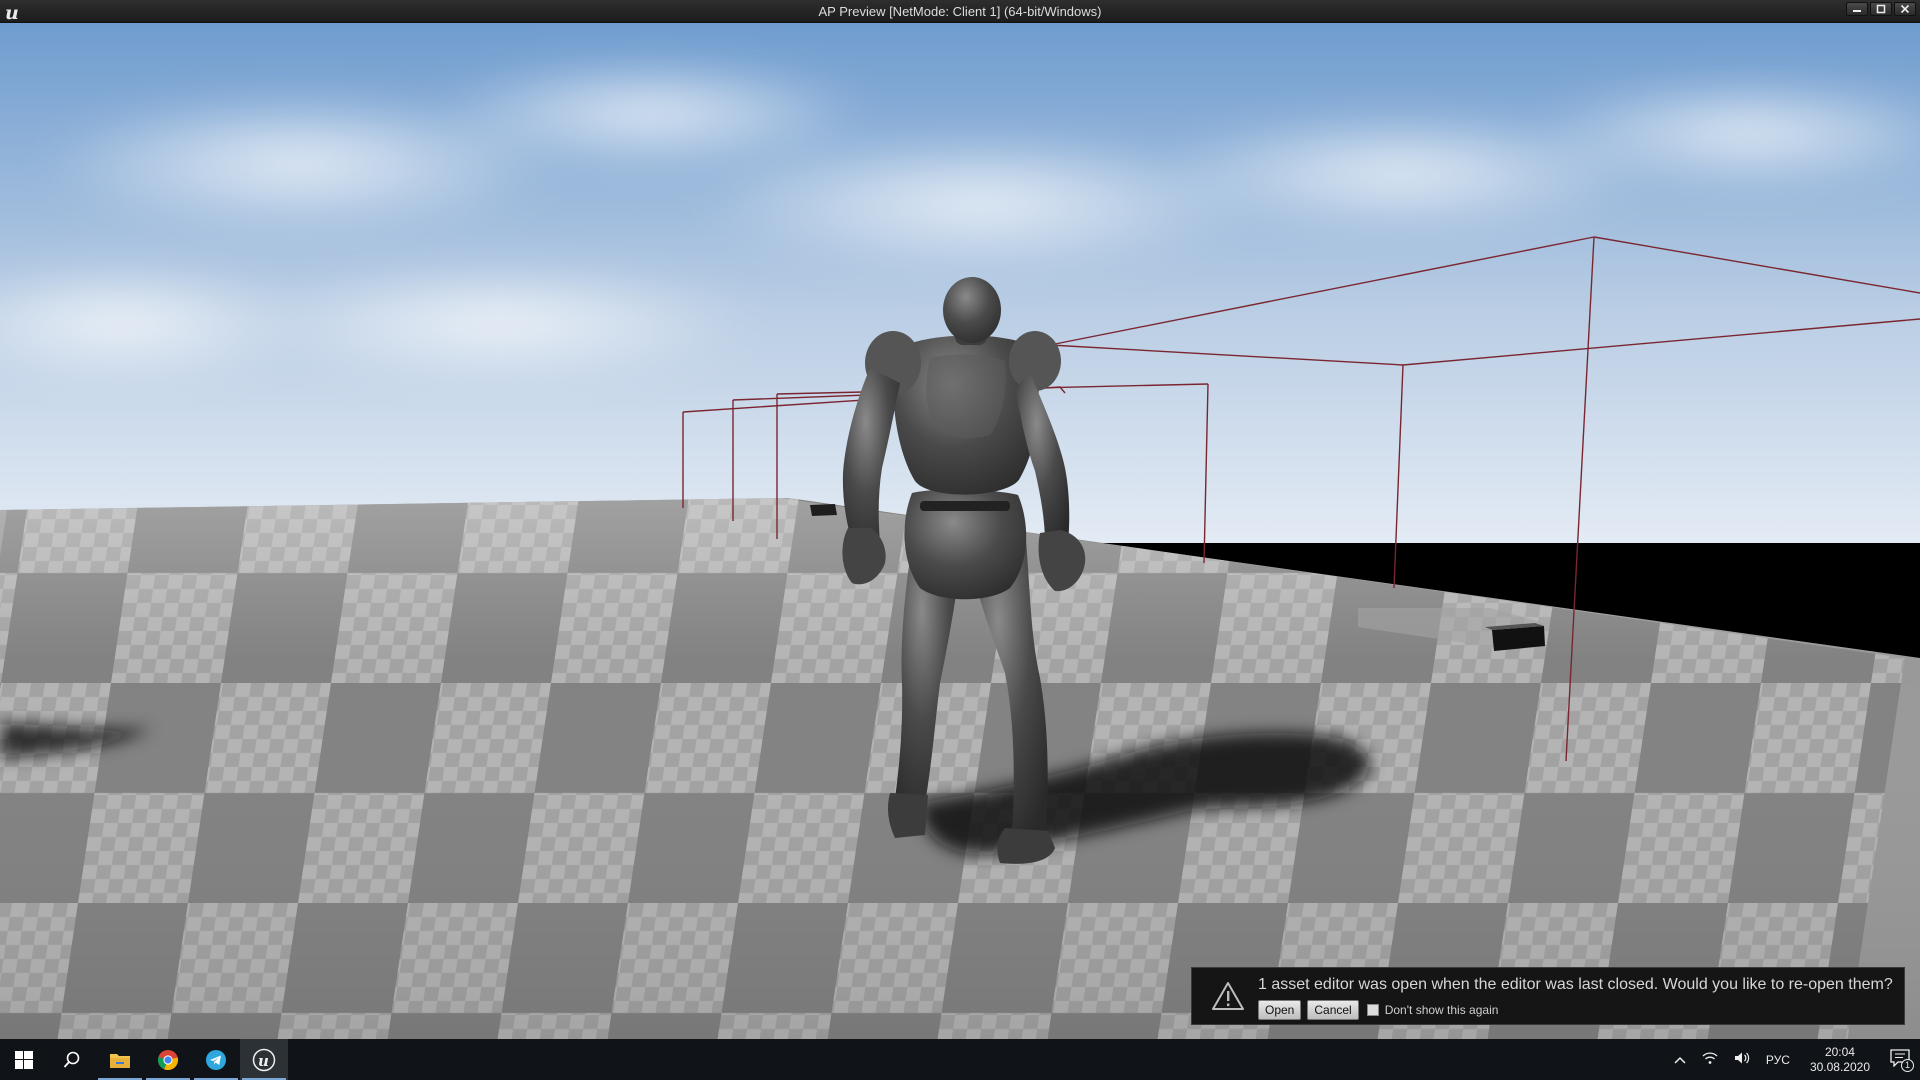  I want to click on window-controls, so click(1881, 11).